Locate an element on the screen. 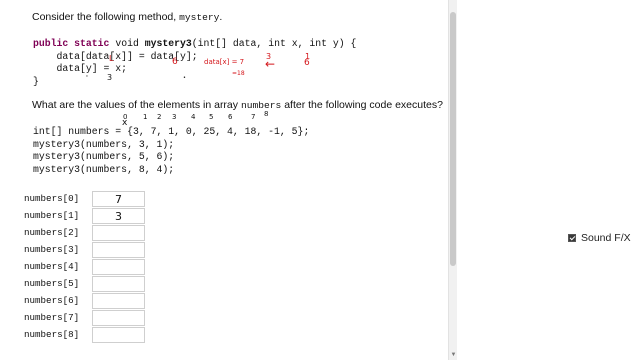 The image size is (640, 360). strike-mark: x is located at coordinates (125, 123).